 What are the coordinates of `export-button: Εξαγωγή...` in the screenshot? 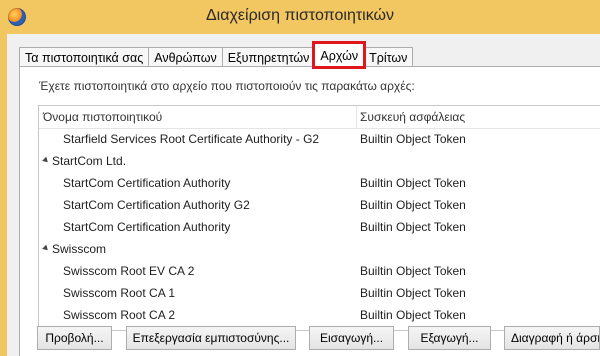 It's located at (449, 338).